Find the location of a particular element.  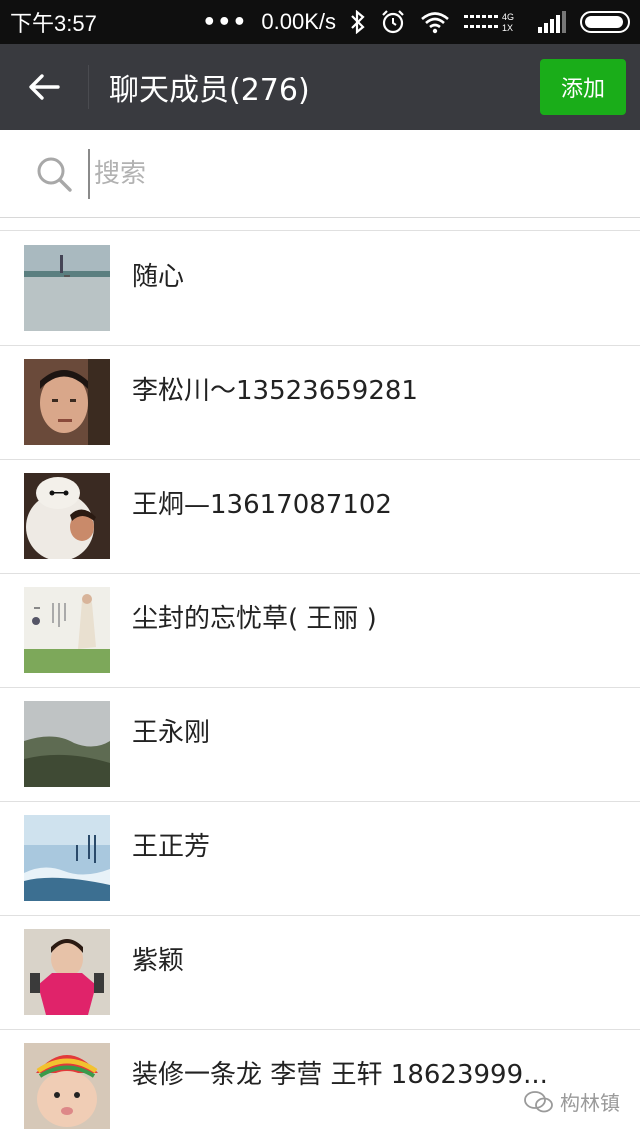

back-button is located at coordinates (44, 87).